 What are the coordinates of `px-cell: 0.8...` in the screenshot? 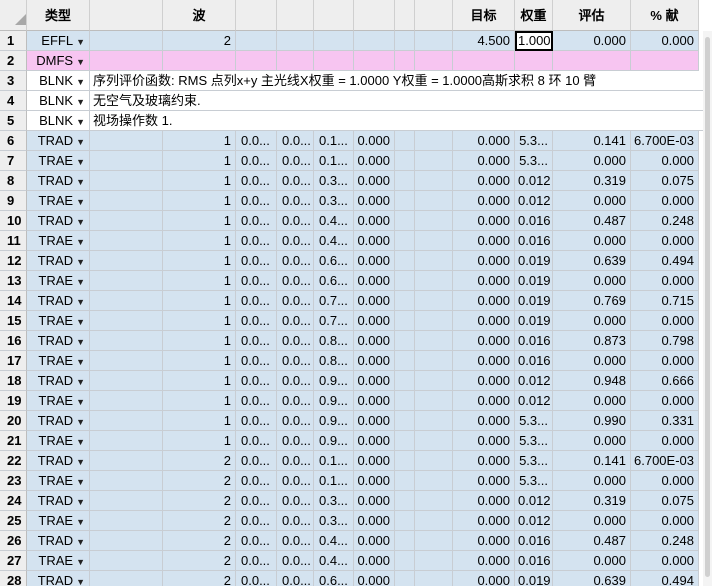 It's located at (334, 341).